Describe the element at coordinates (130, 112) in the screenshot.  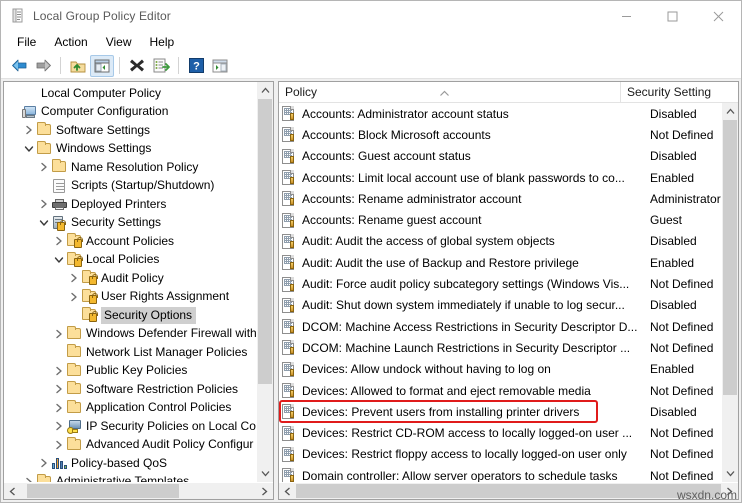
I see `tree-item-computer-configuration: Computer Configuration` at that location.